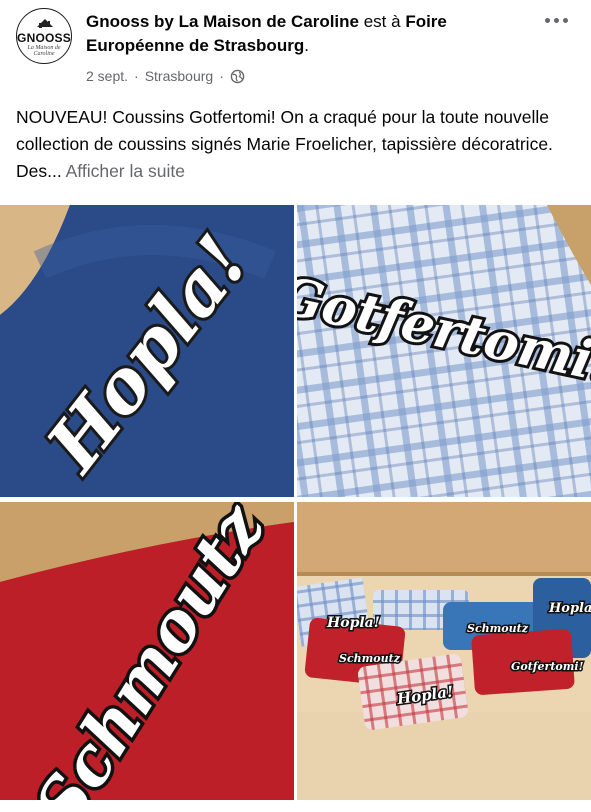 Image resolution: width=591 pixels, height=812 pixels. Describe the element at coordinates (237, 76) in the screenshot. I see `globe-icon` at that location.